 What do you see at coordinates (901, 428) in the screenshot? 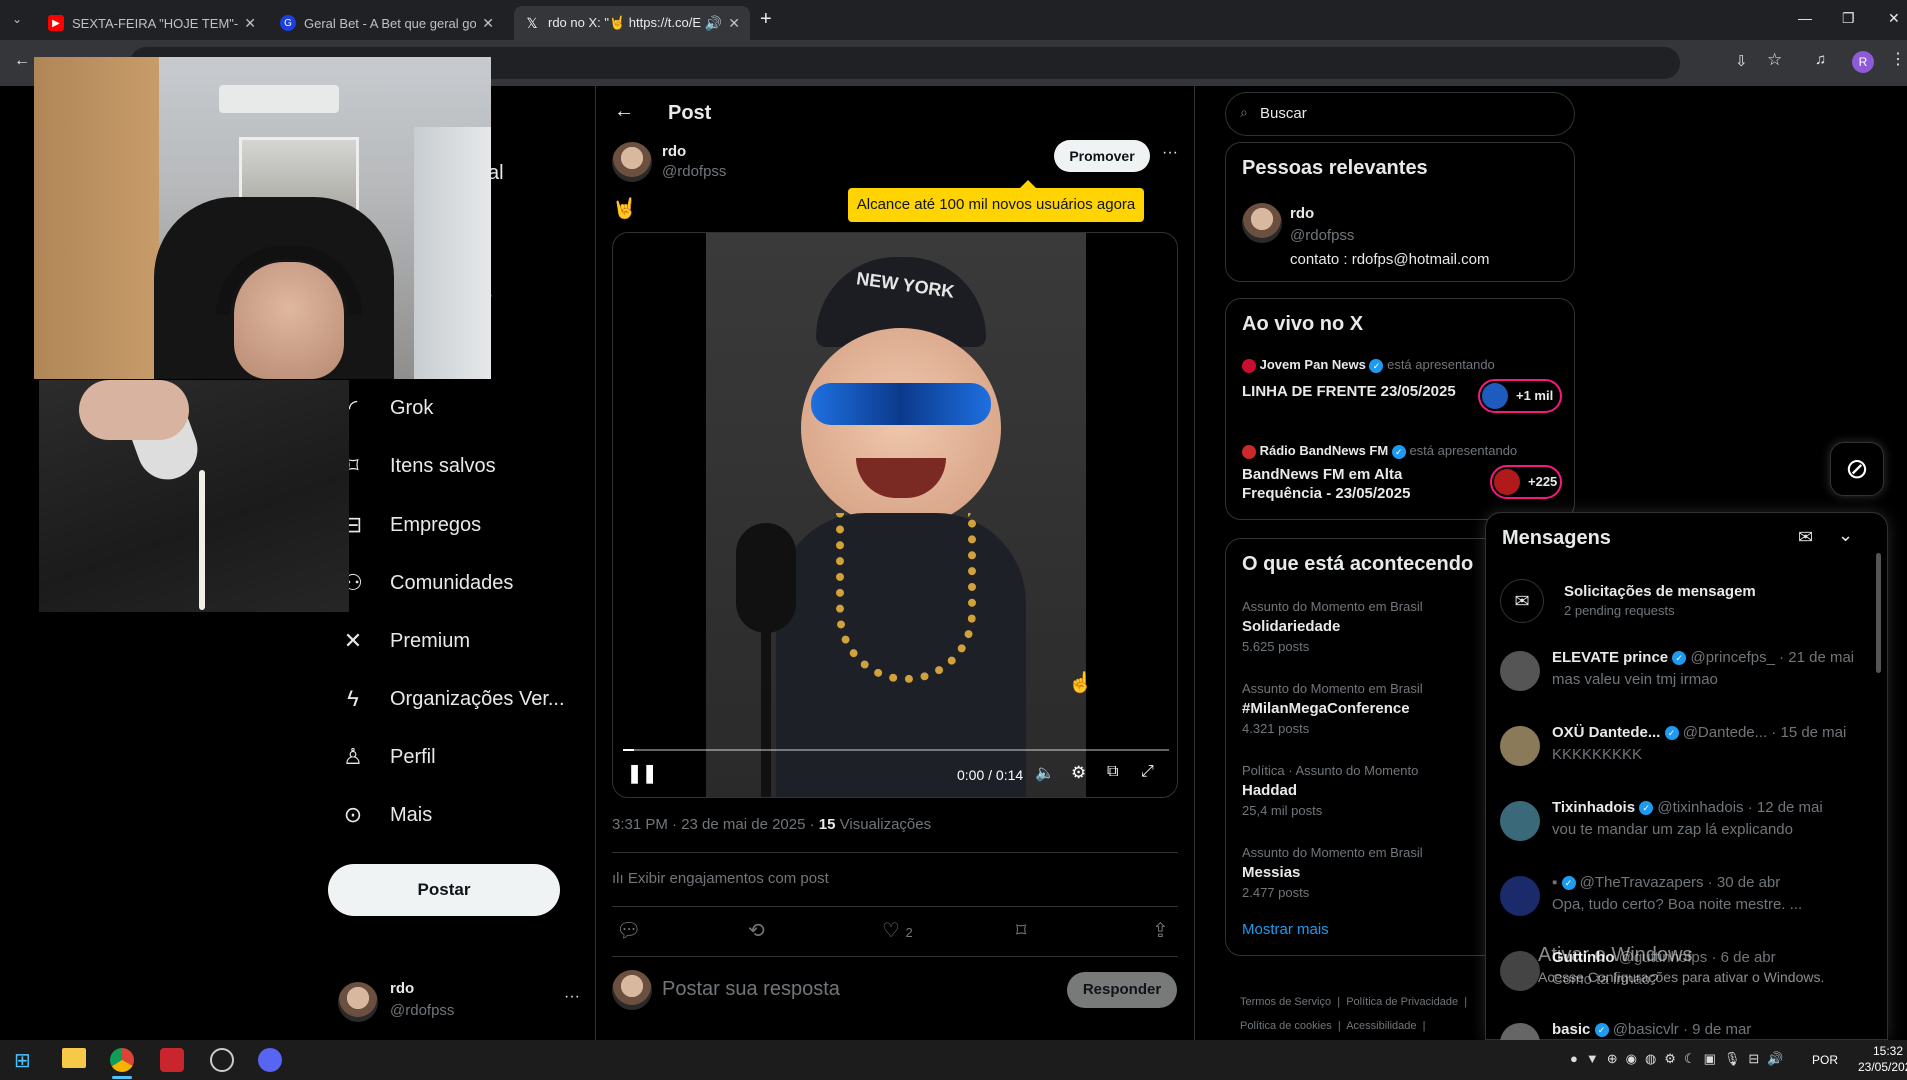
I see `video-baby-face` at bounding box center [901, 428].